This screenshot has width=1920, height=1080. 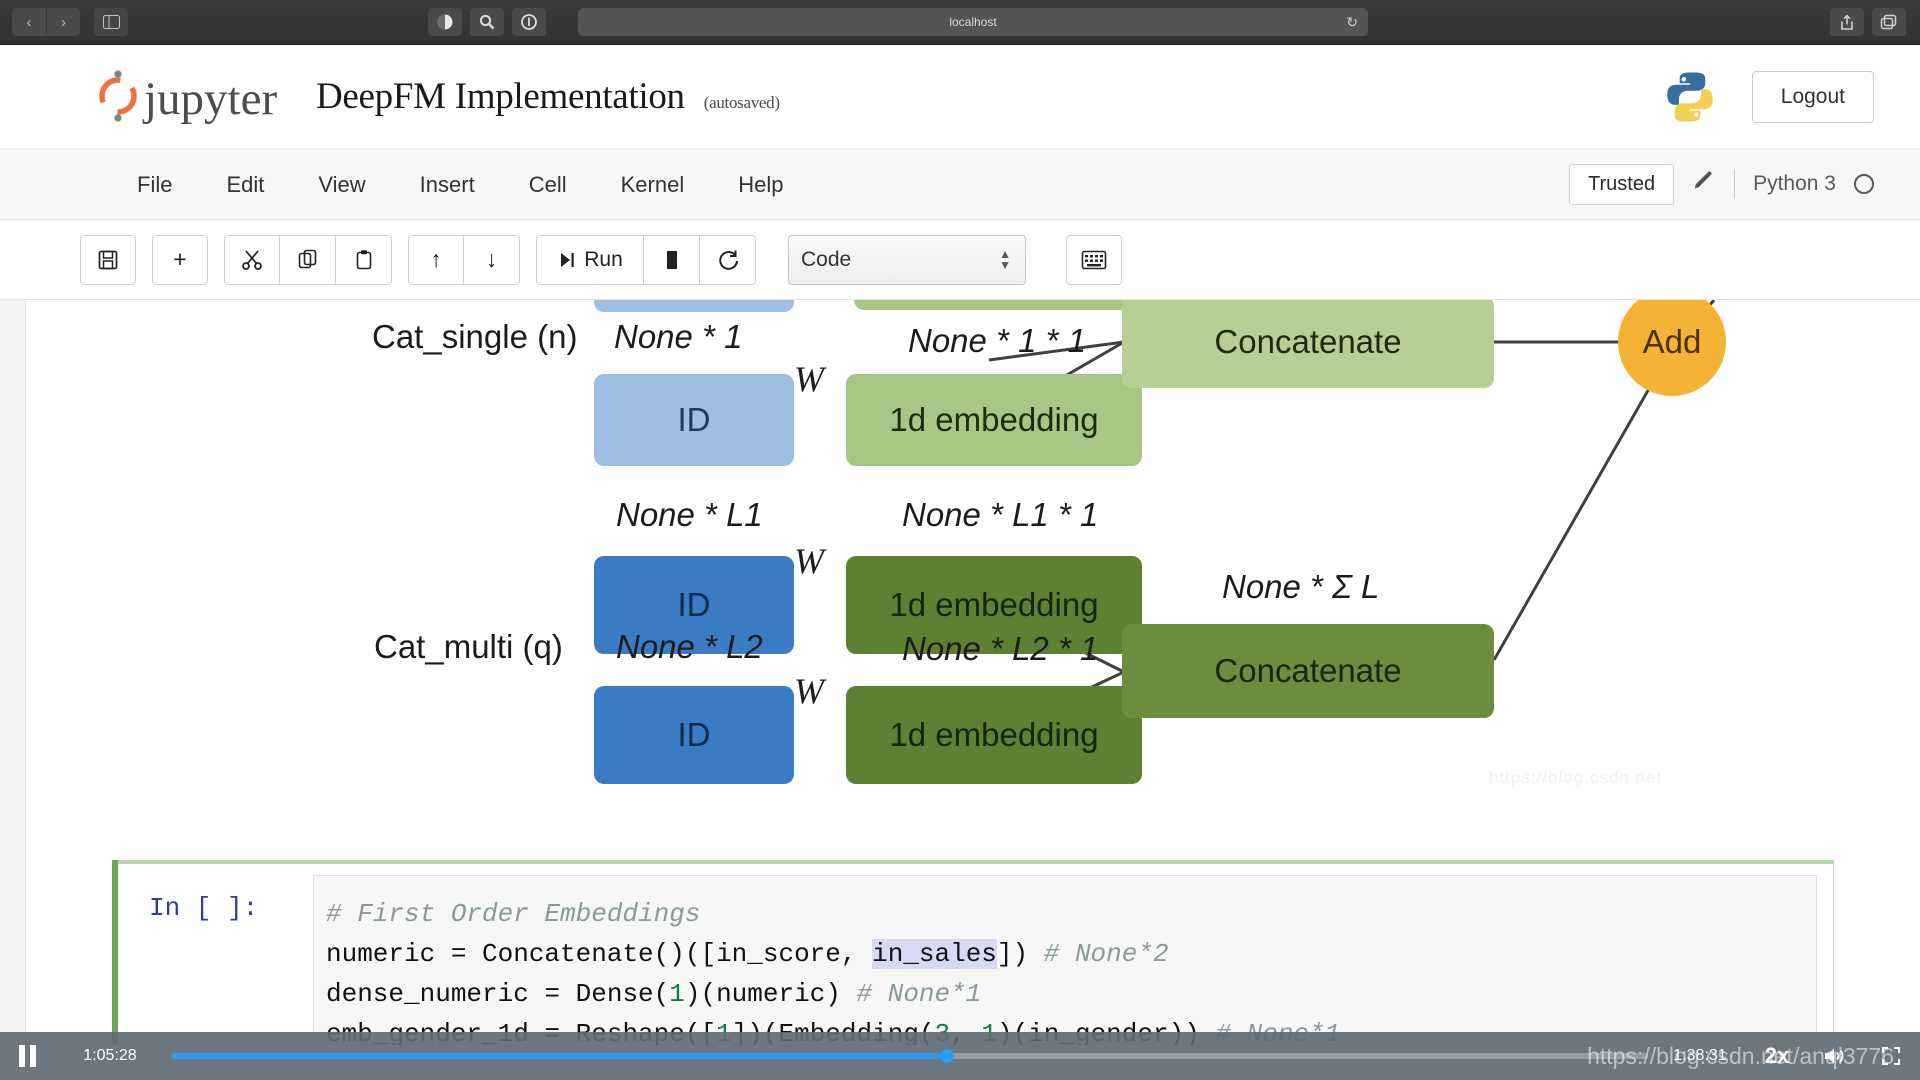 I want to click on diagram-shape-multi-id-2: None * L2, so click(x=689, y=646).